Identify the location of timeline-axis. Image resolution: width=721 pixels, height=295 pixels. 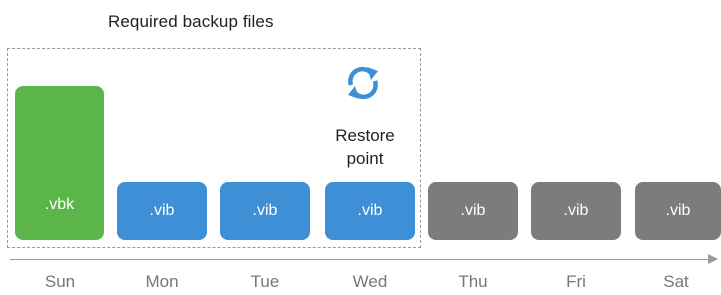
(360, 259).